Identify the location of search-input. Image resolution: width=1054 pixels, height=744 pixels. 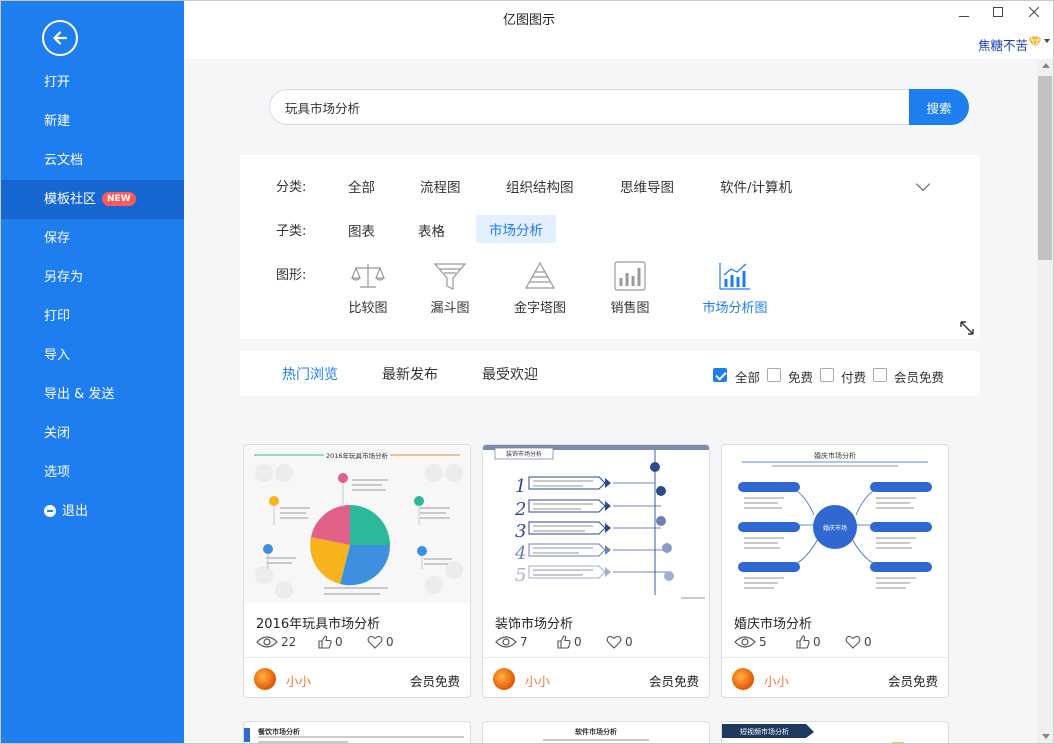
(590, 107).